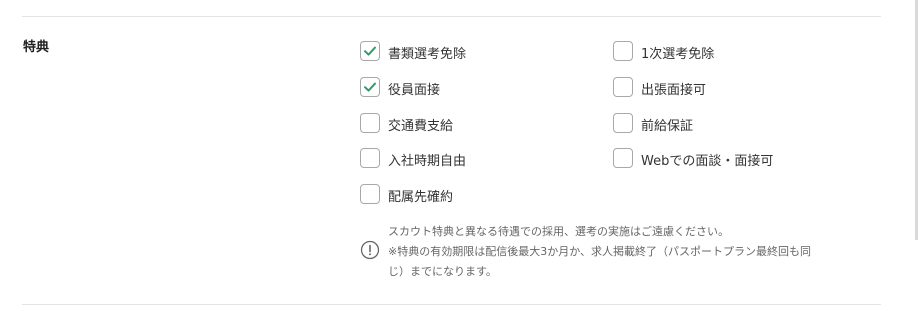 Image resolution: width=918 pixels, height=311 pixels. What do you see at coordinates (427, 54) in the screenshot?
I see `benefit-label: 書類選考免除` at bounding box center [427, 54].